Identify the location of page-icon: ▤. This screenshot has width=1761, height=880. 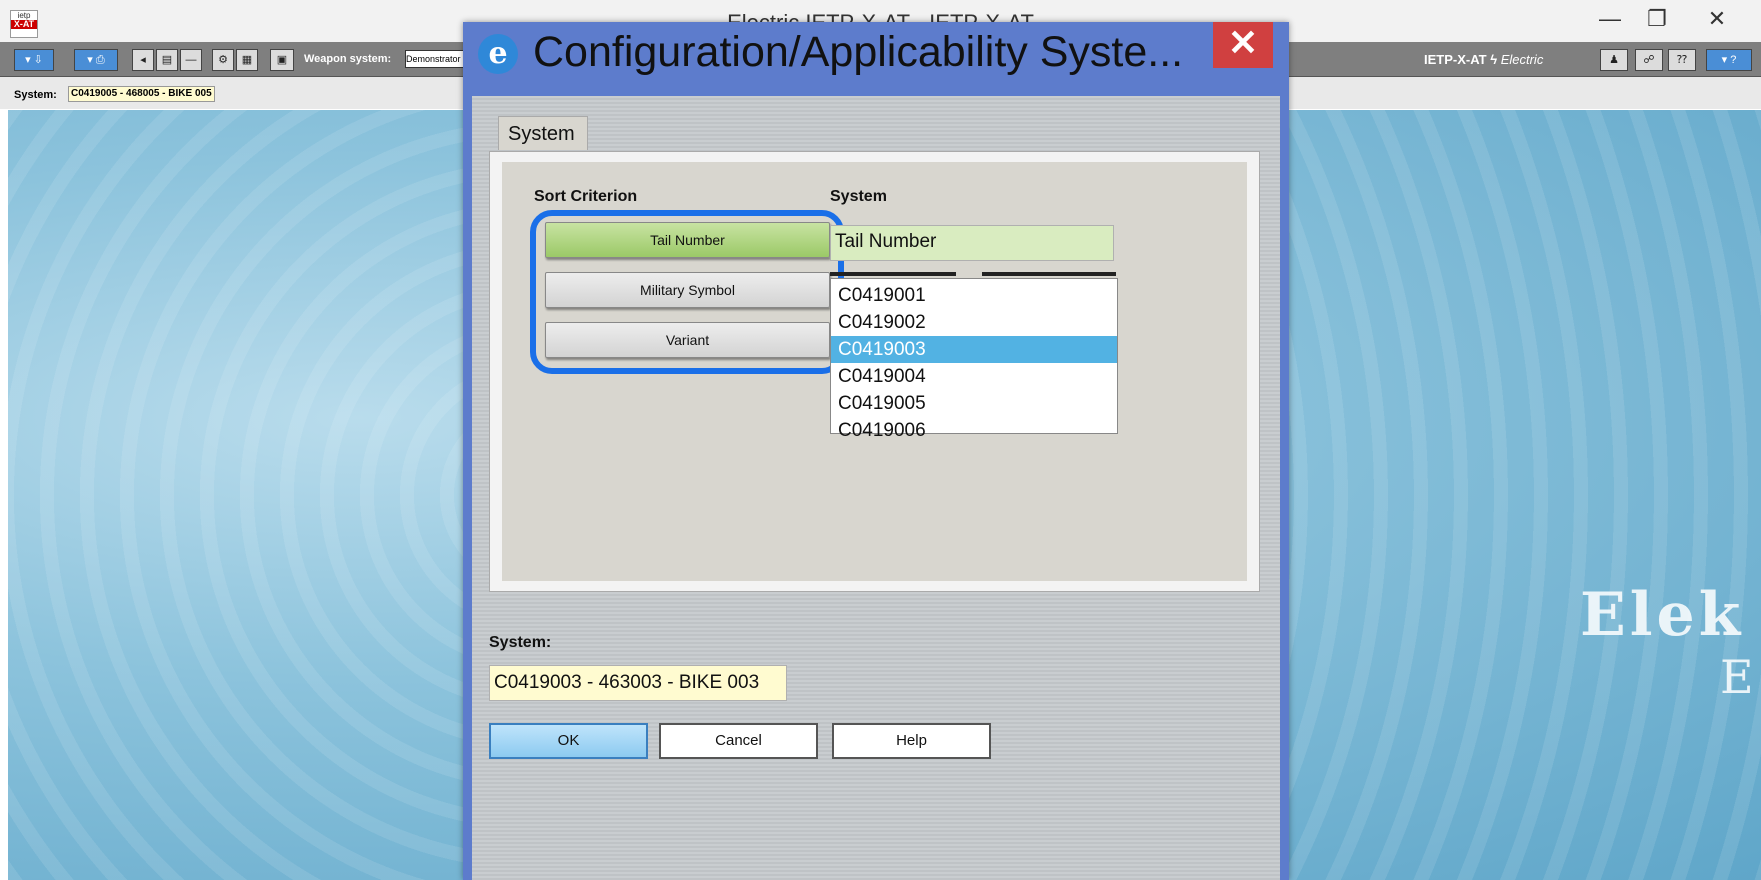
(167, 60).